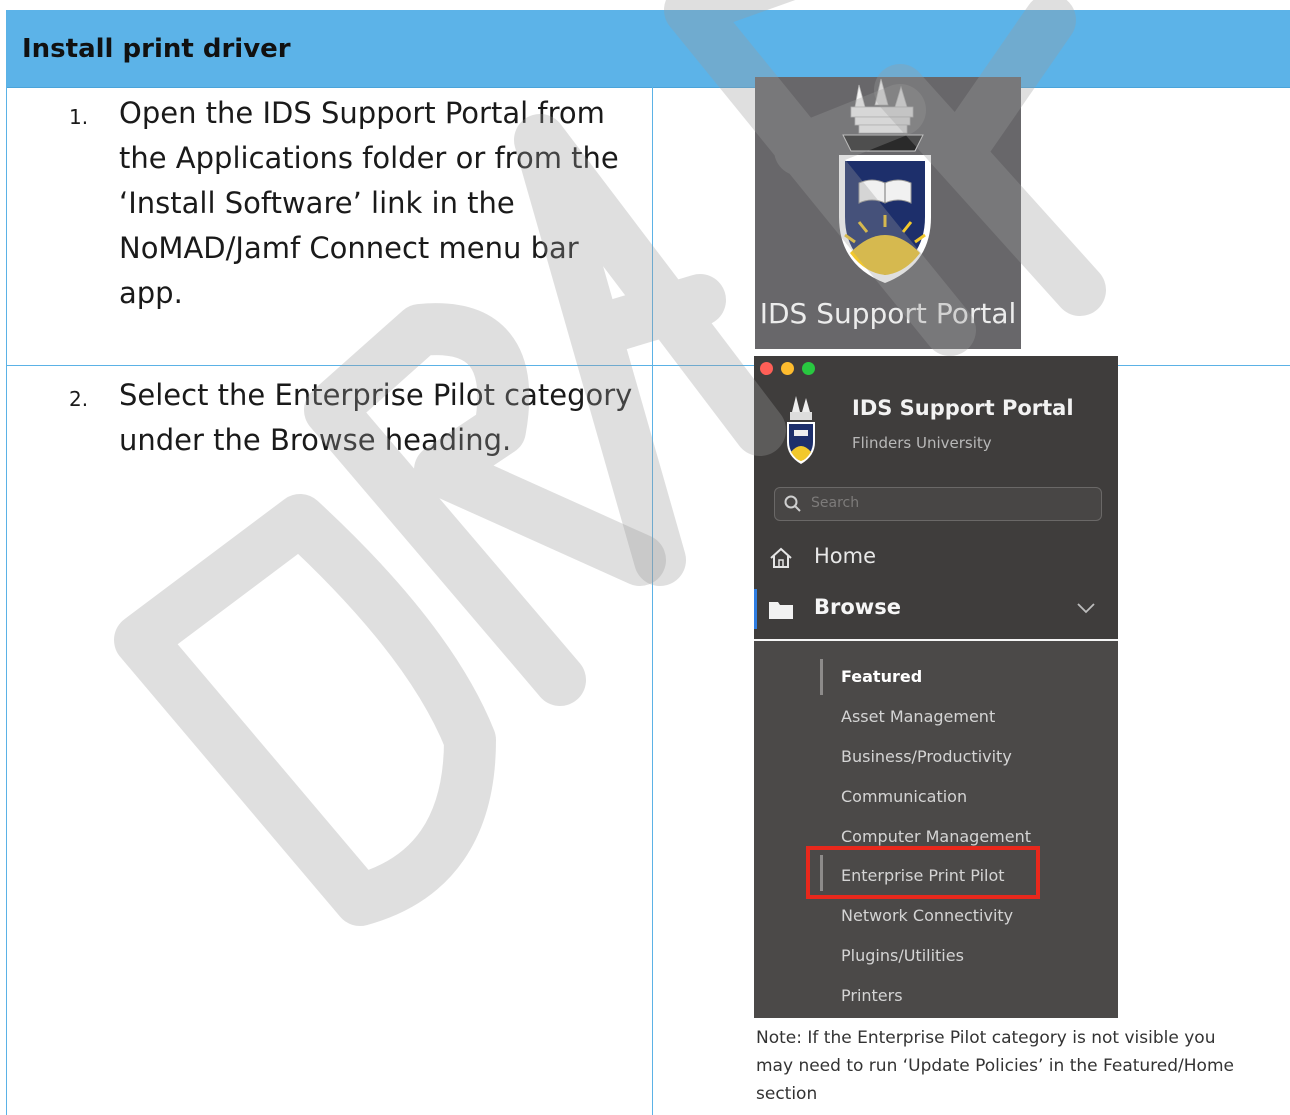 The width and height of the screenshot is (1290, 1115). Describe the element at coordinates (963, 408) in the screenshot. I see `portal-title: IDS Support Portal` at that location.